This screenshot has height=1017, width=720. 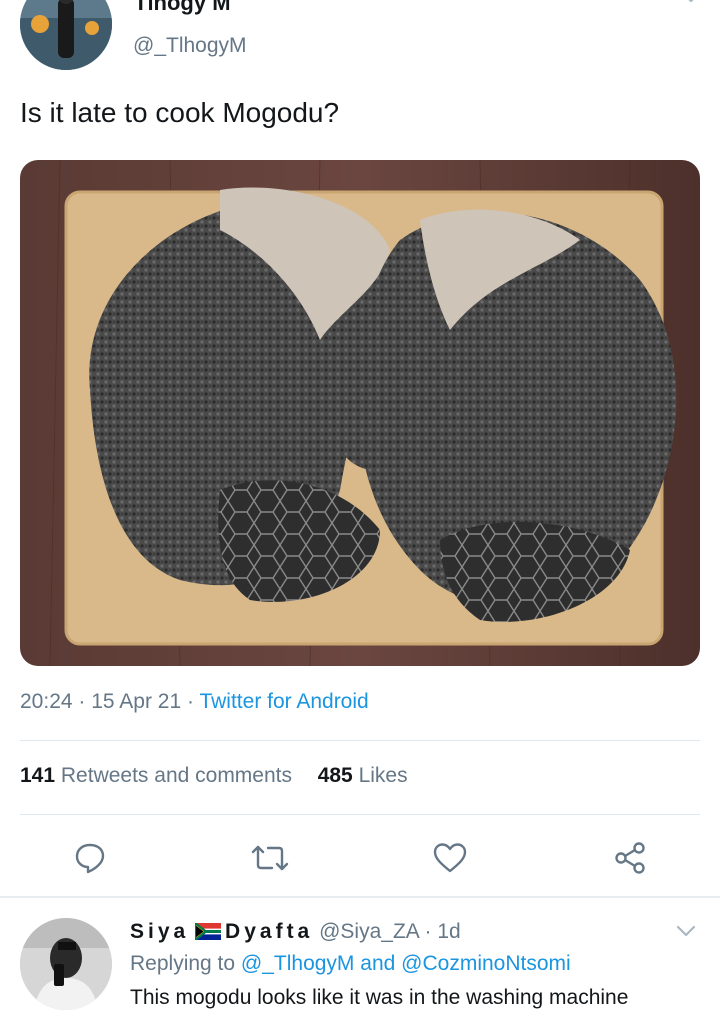 I want to click on author-display-name: Tlhogy M, so click(x=182, y=7).